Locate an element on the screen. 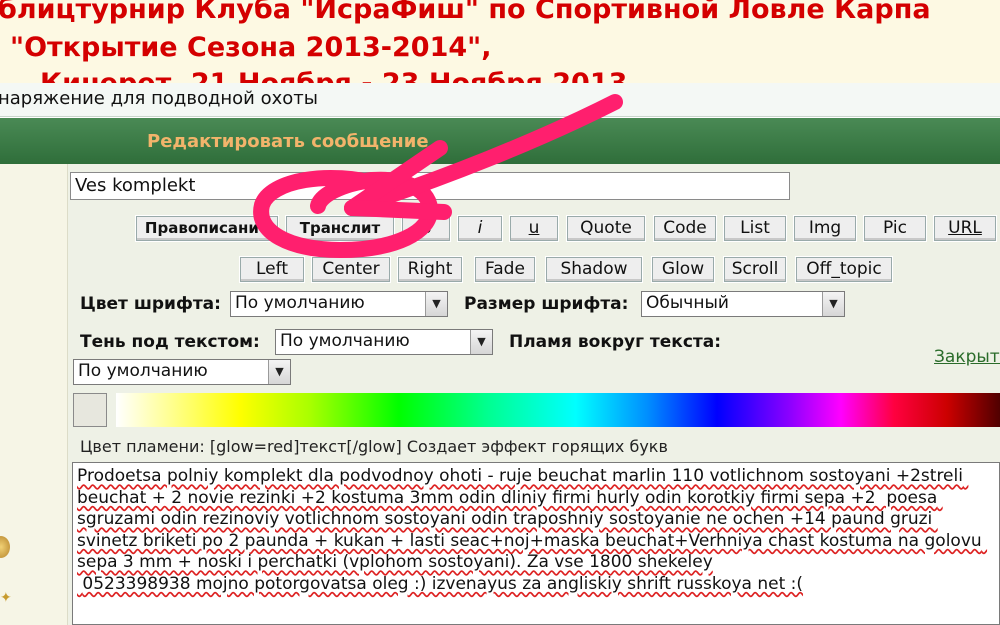 The image size is (1000, 625). flame-label: Пламя вокруг текста: is located at coordinates (615, 342).